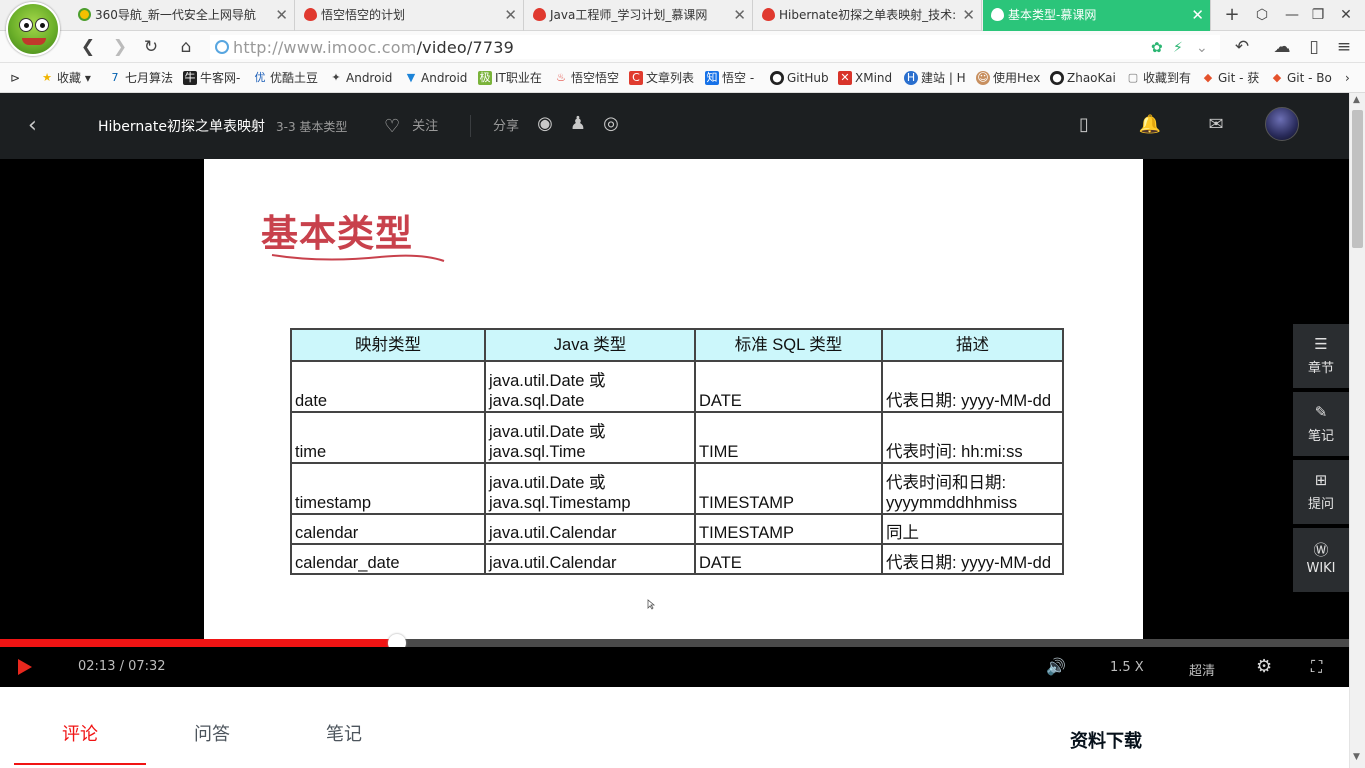  What do you see at coordinates (120, 47) in the screenshot?
I see `forward-icon: ❯` at bounding box center [120, 47].